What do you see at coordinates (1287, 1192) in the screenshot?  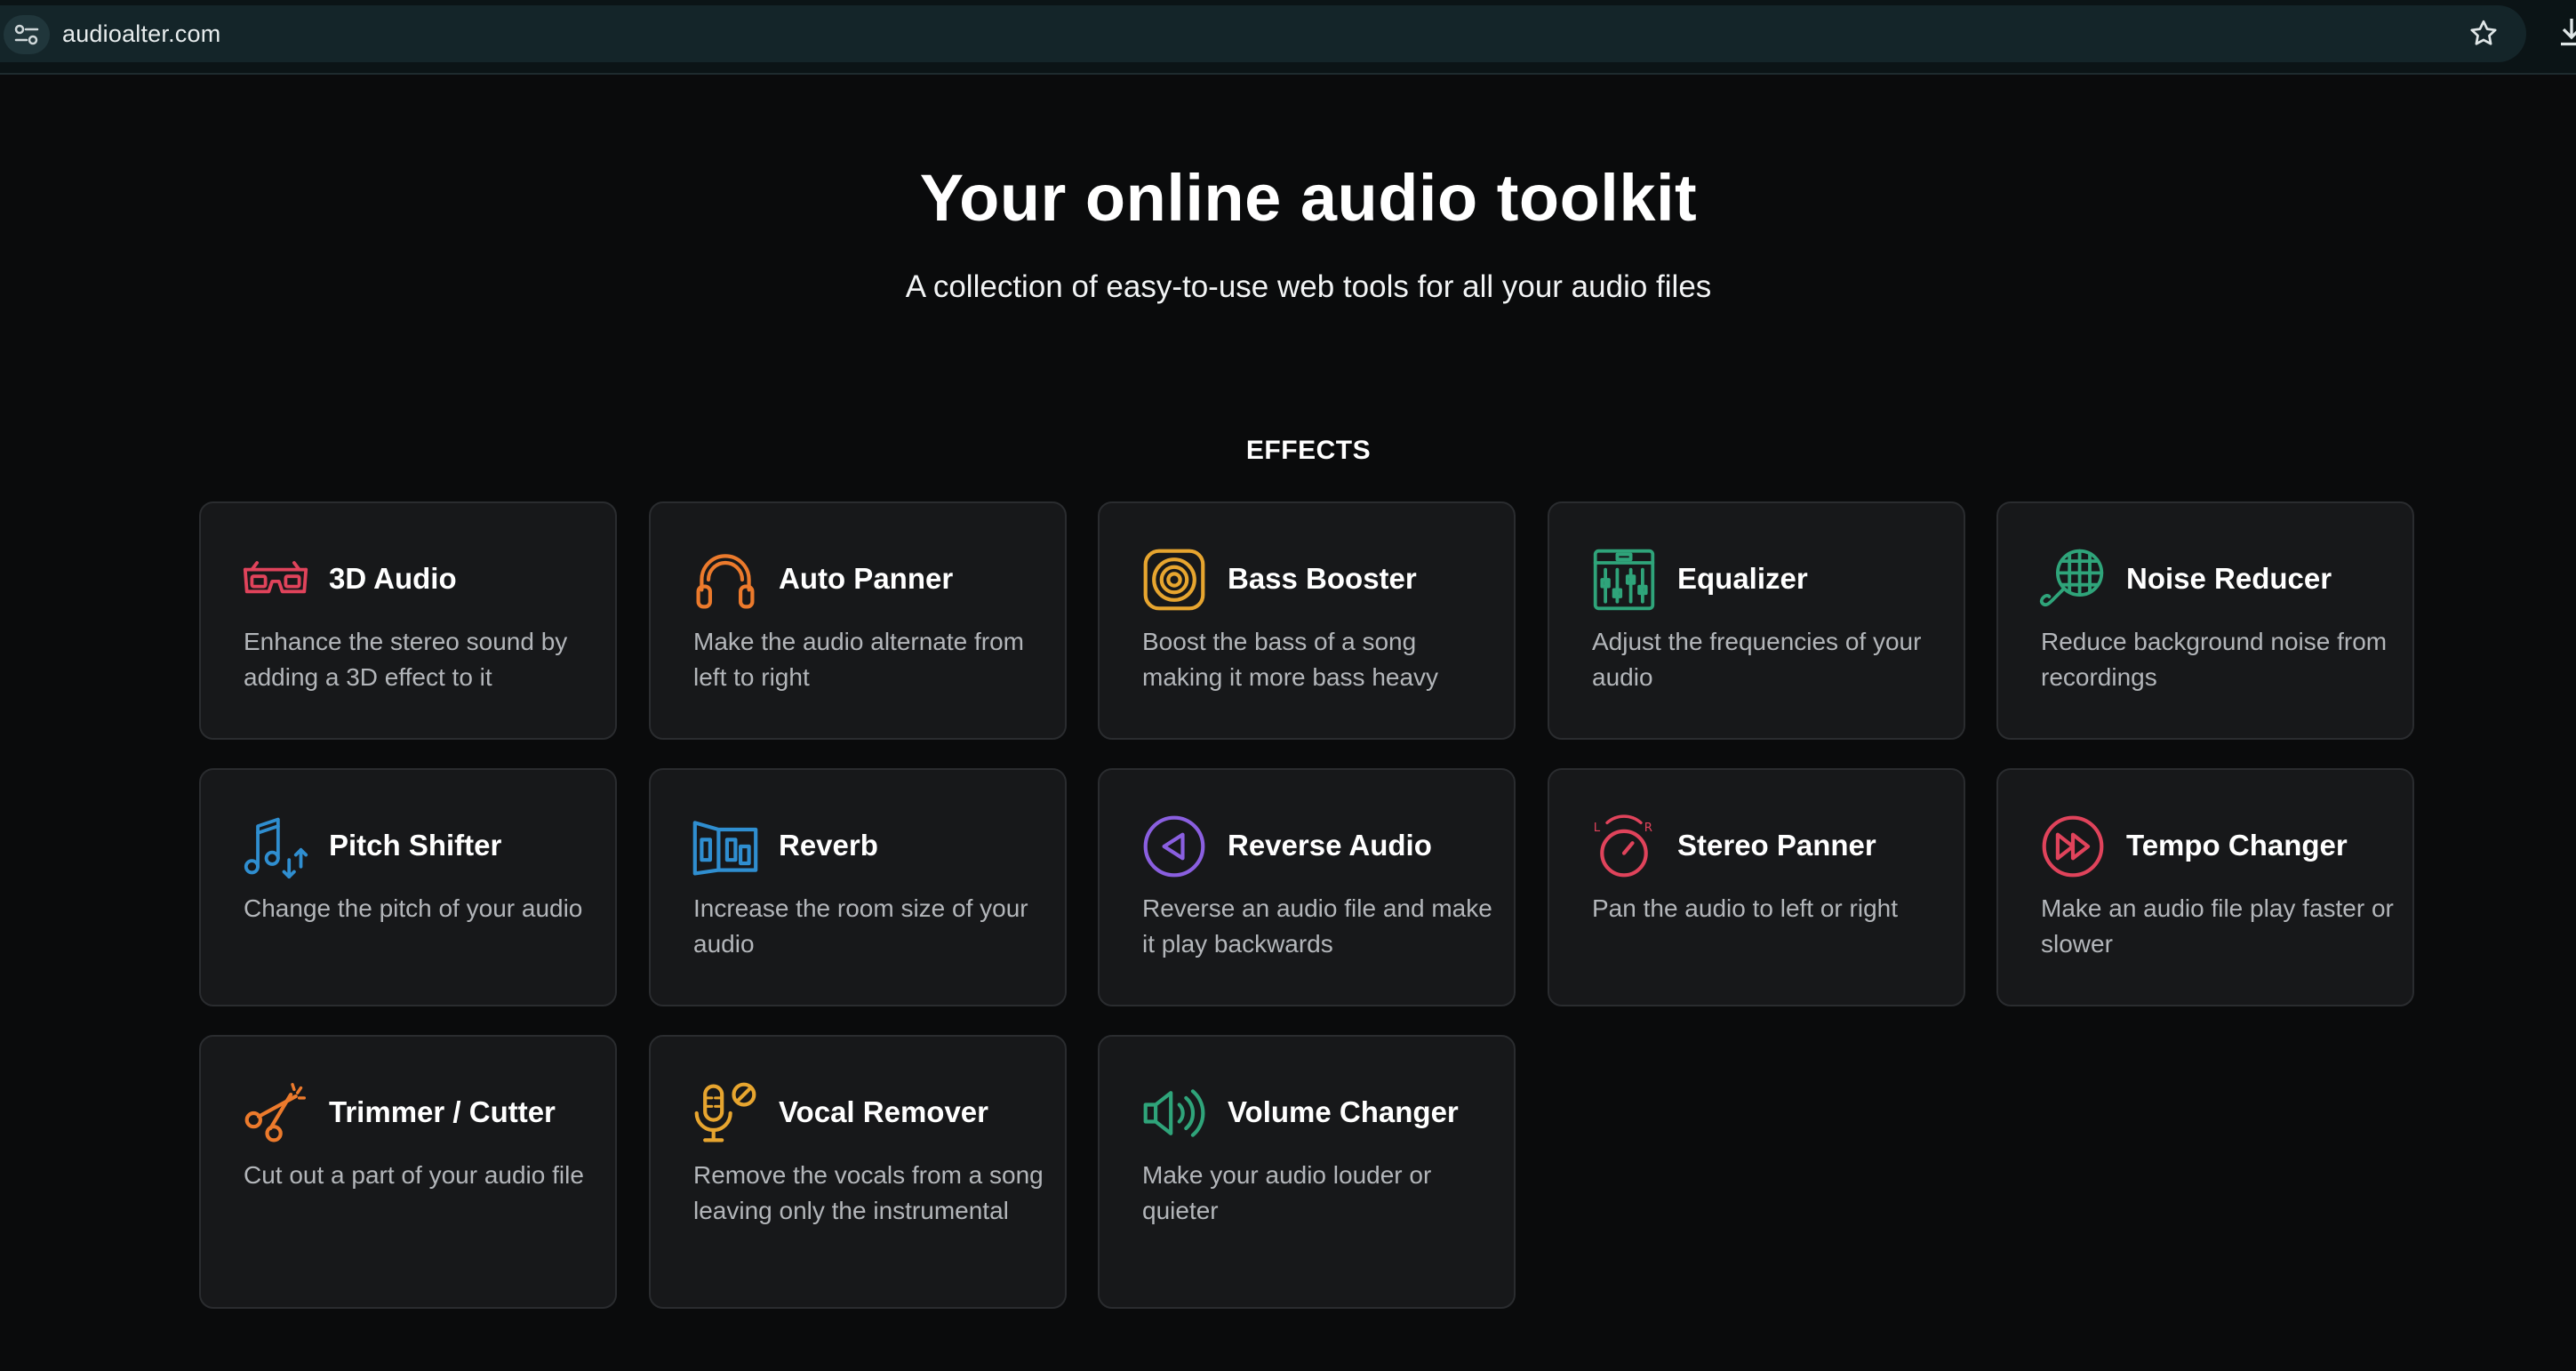 I see `tool-description: Make your audio louder or quieter` at bounding box center [1287, 1192].